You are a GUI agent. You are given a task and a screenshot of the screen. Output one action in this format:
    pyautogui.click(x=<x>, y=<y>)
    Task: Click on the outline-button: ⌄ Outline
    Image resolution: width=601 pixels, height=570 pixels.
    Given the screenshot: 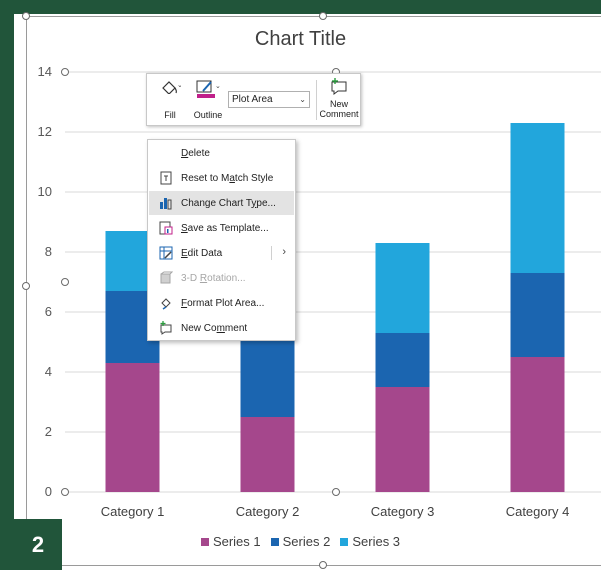 What is the action you would take?
    pyautogui.click(x=208, y=101)
    